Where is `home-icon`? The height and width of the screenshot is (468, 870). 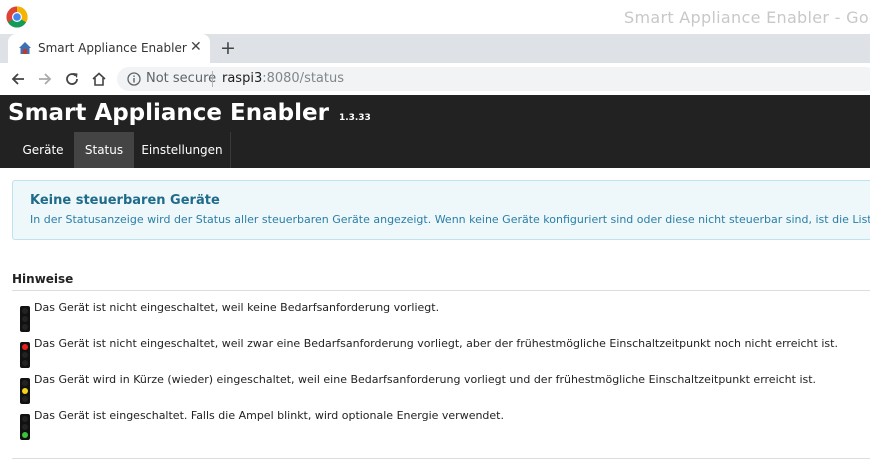 home-icon is located at coordinates (99, 79).